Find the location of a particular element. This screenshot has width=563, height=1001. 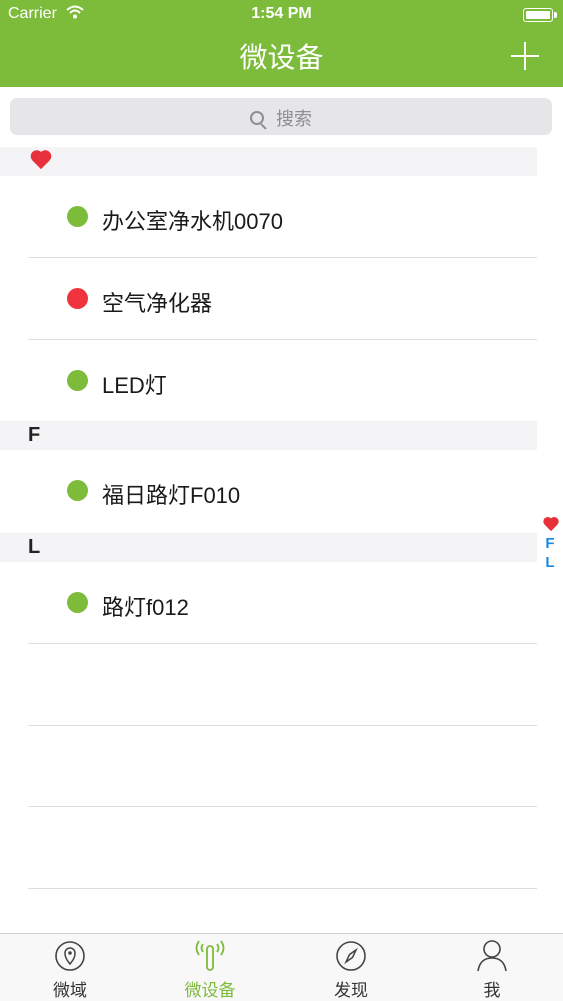

tab-devices: 微设备 is located at coordinates (210, 967).